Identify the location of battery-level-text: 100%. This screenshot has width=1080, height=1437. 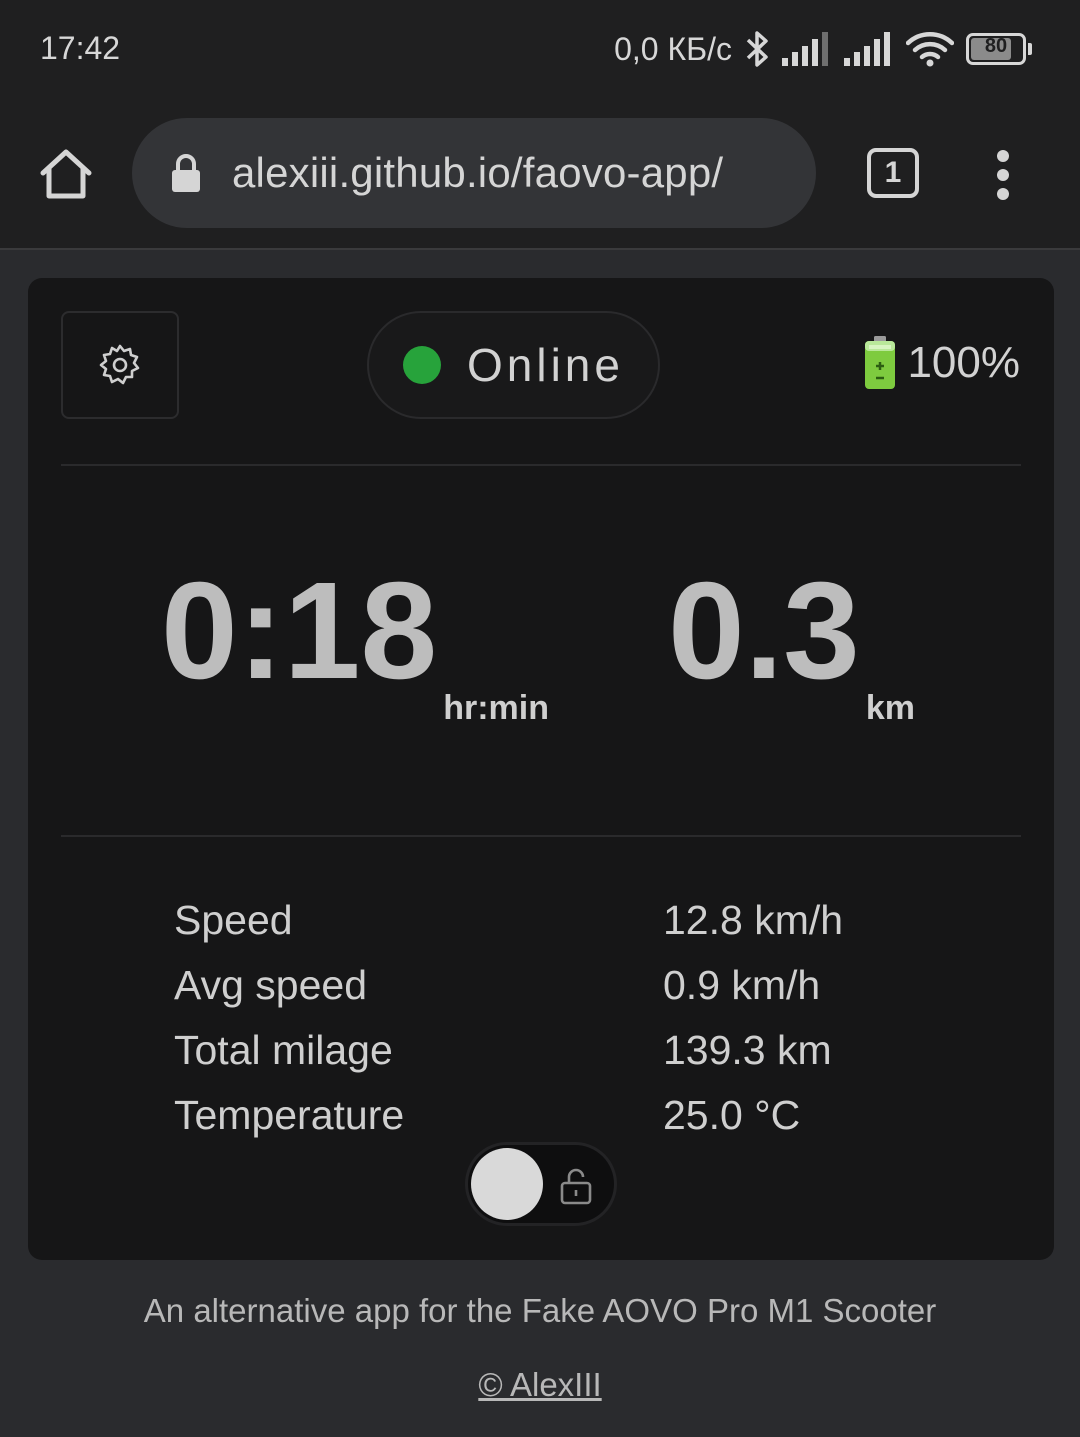
(963, 362).